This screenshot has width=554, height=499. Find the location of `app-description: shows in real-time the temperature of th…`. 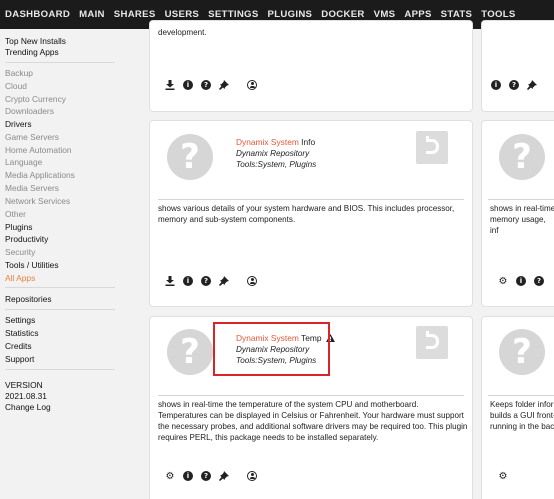

app-description: shows in real-time the temperature of th… is located at coordinates (313, 421).